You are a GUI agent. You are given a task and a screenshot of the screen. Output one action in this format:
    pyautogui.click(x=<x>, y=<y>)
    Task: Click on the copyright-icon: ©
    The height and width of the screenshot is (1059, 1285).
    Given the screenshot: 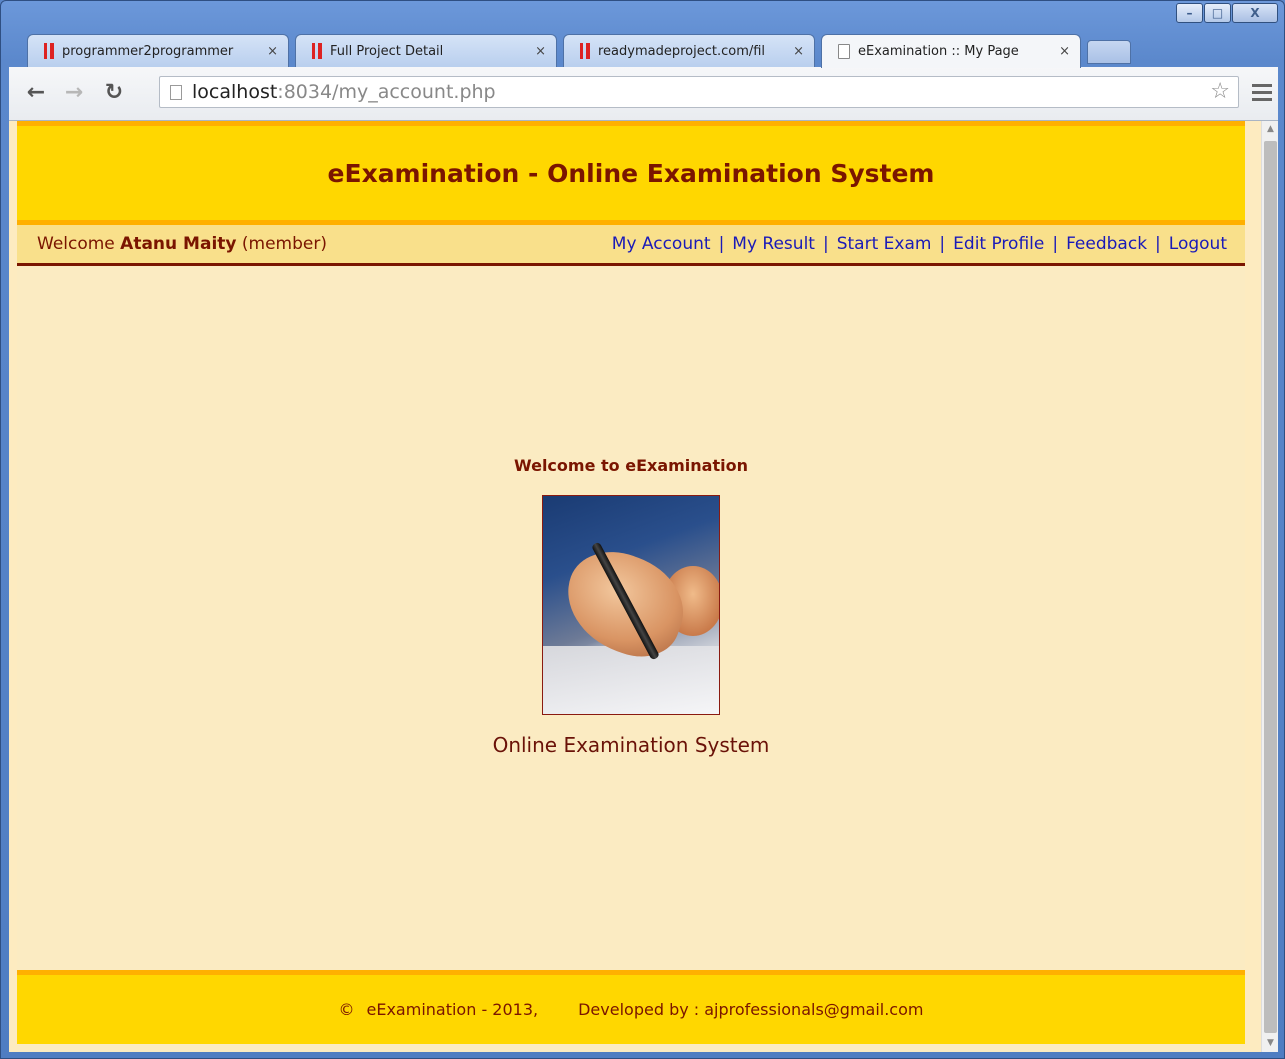 What is the action you would take?
    pyautogui.click(x=346, y=1009)
    